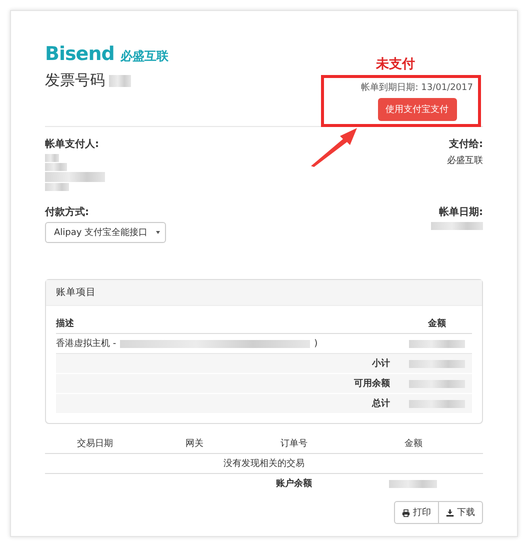  What do you see at coordinates (94, 444) in the screenshot?
I see `column-header: 交易日期` at bounding box center [94, 444].